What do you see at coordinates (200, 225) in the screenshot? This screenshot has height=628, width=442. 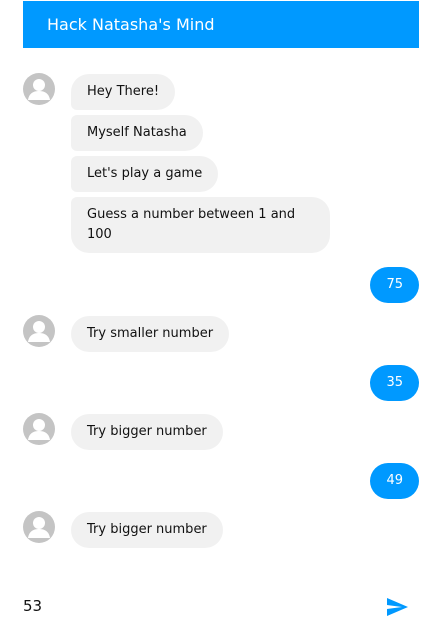 I see `bot-message: Guess a number between 1 and 100` at bounding box center [200, 225].